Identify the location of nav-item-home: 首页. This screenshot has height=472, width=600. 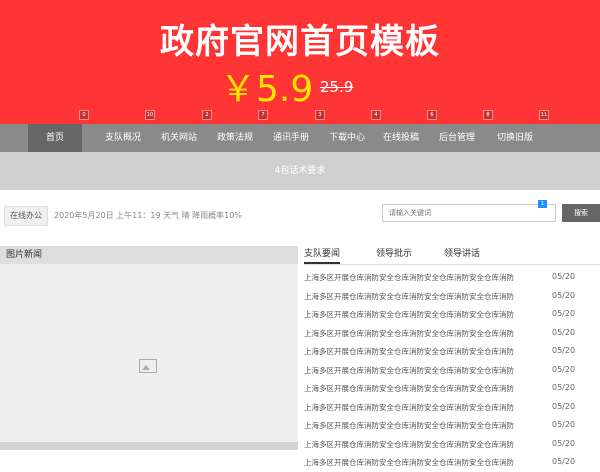
(55, 138).